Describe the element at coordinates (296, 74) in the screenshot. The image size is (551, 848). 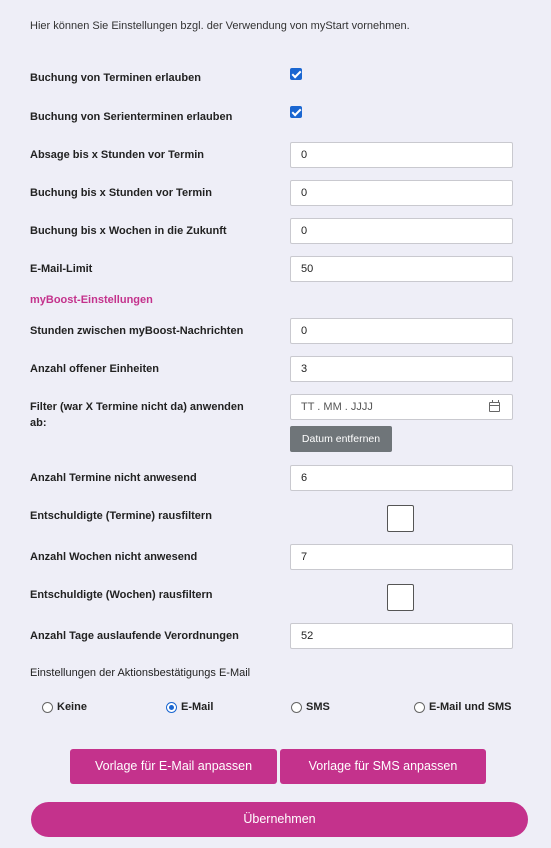
I see `booking-checkbox` at that location.